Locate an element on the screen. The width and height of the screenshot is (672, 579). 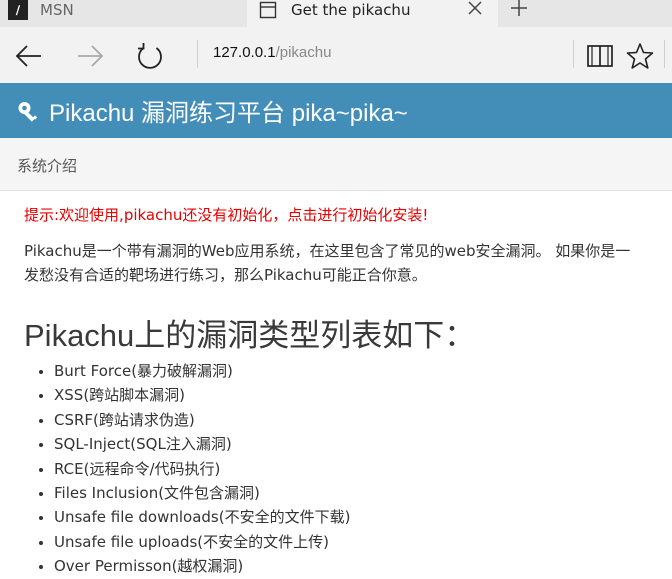
vuln-list-title: Pikachu上的漏洞类型列表如下： is located at coordinates (250, 335).